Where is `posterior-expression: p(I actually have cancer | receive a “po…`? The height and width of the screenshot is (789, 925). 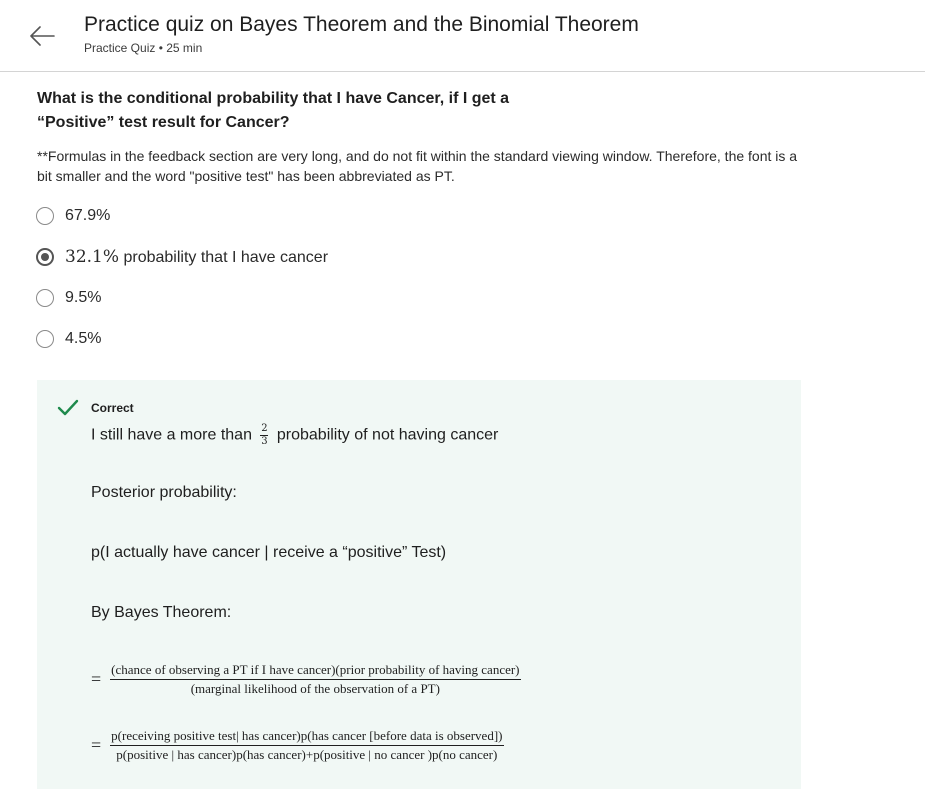 posterior-expression: p(I actually have cancer | receive a “po… is located at coordinates (269, 552).